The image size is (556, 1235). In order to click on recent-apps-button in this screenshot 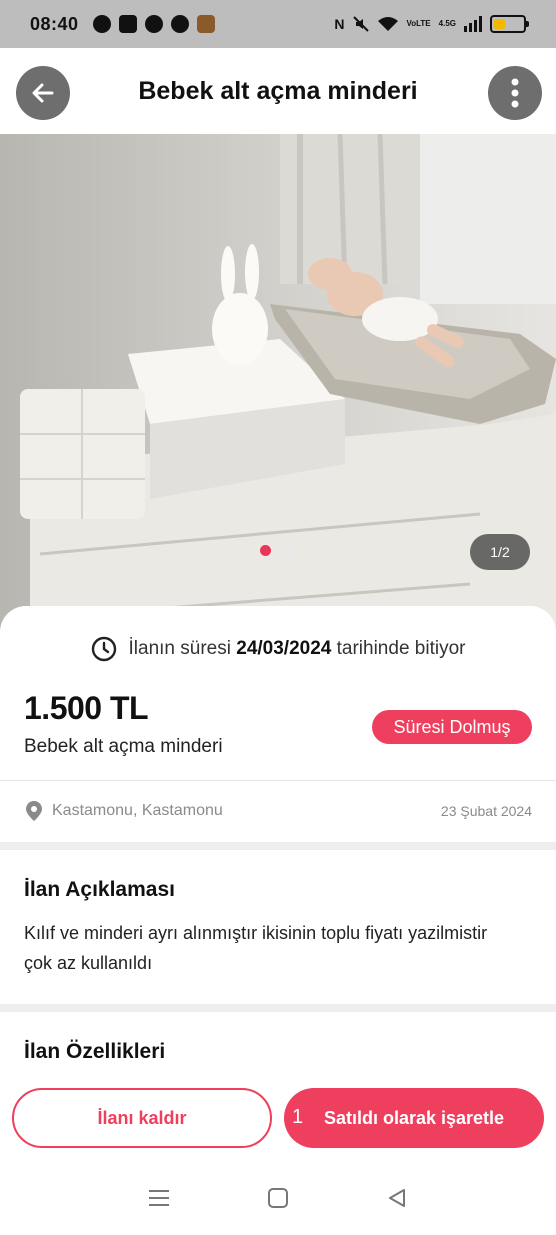, I will do `click(159, 1198)`.